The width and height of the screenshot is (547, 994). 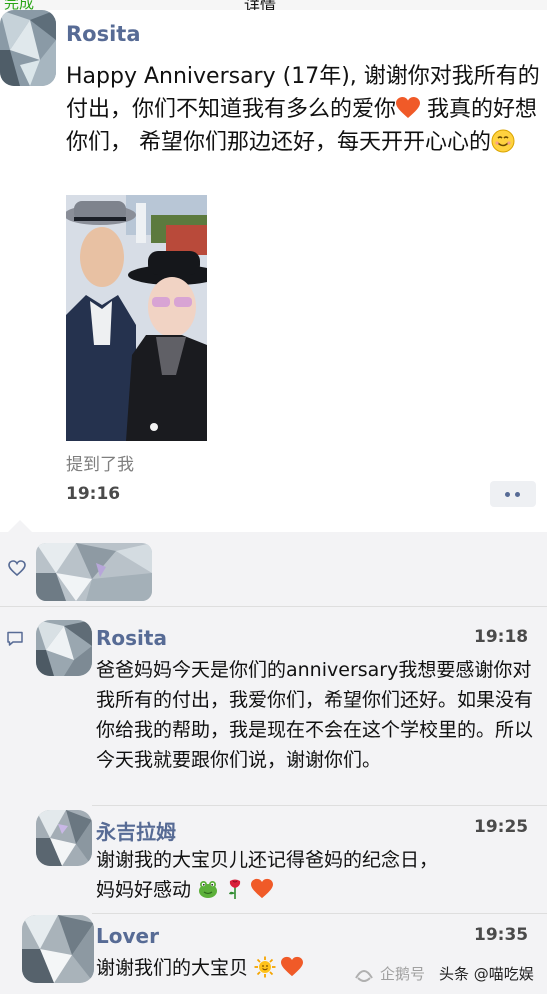 I want to click on likes-divider, so click(x=273, y=606).